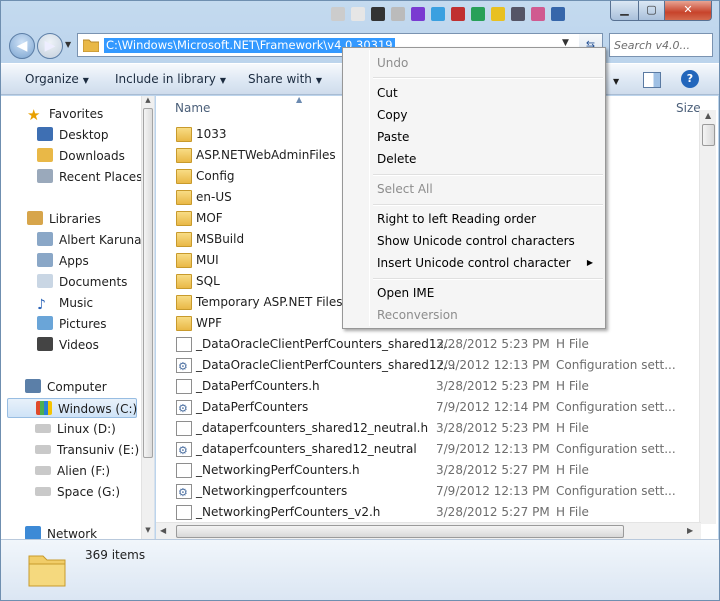 The width and height of the screenshot is (720, 601). Describe the element at coordinates (488, 78) in the screenshot. I see `menu-separator` at that location.